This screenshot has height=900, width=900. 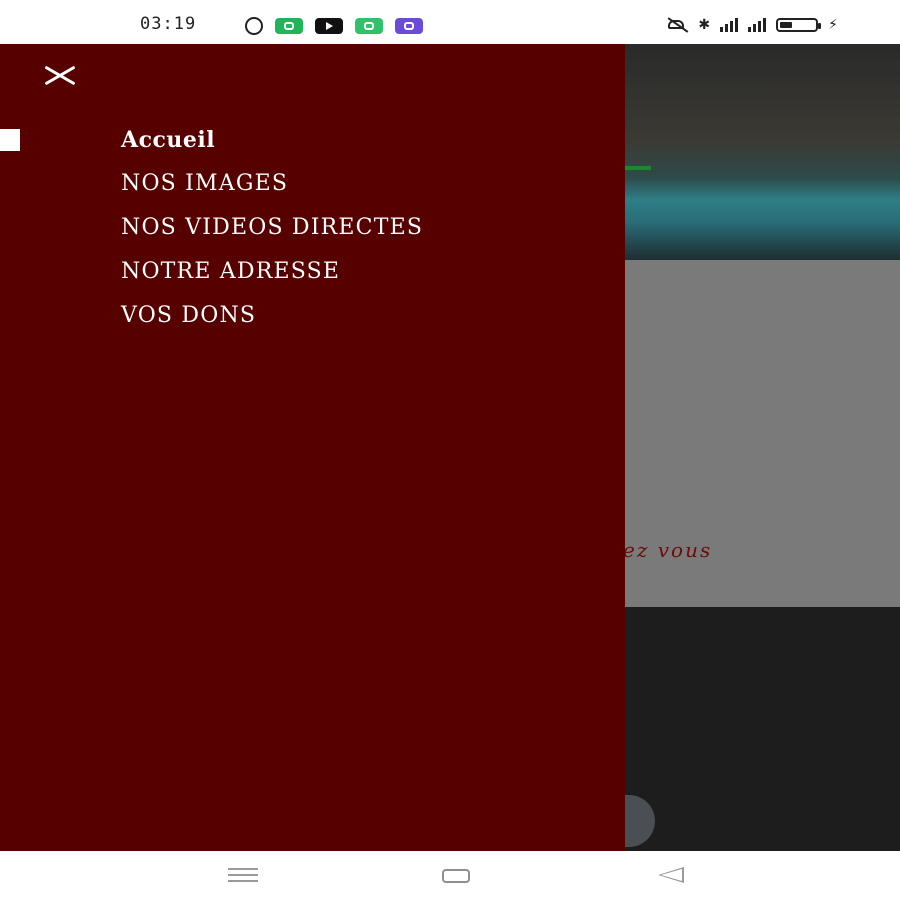 I want to click on hero-image, so click(x=762, y=152).